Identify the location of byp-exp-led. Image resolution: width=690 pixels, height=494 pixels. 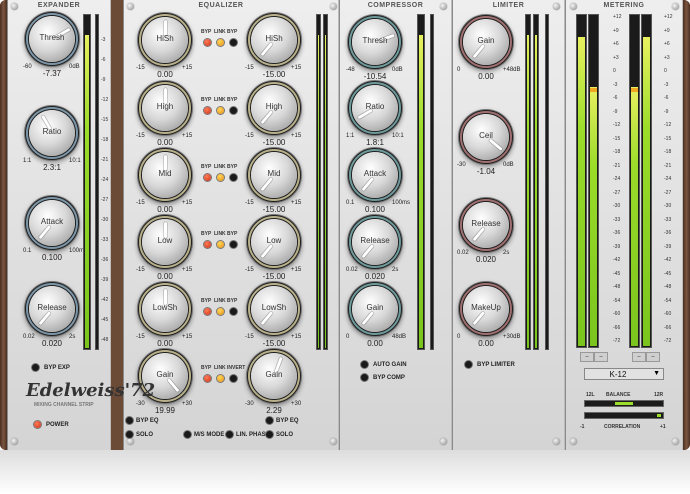
(35, 367).